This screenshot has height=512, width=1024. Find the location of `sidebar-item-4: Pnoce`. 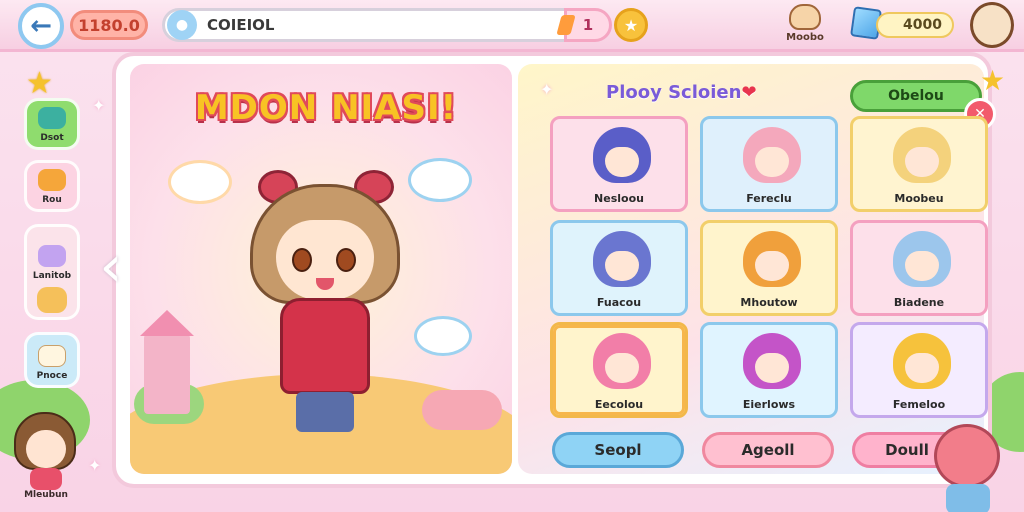

sidebar-item-4: Pnoce is located at coordinates (52, 360).